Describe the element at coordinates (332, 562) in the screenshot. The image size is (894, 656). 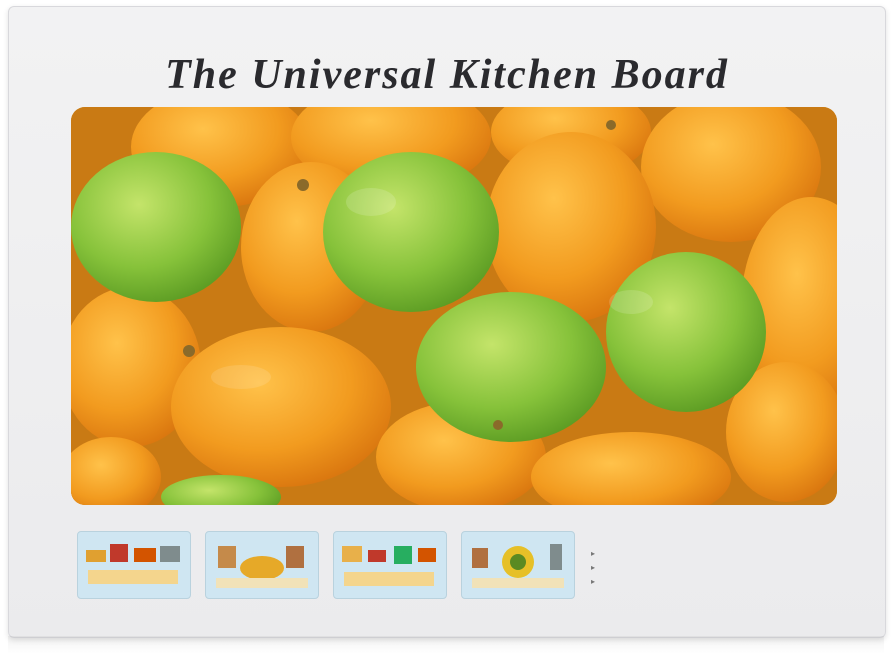
I see `usage-thumbnails` at that location.